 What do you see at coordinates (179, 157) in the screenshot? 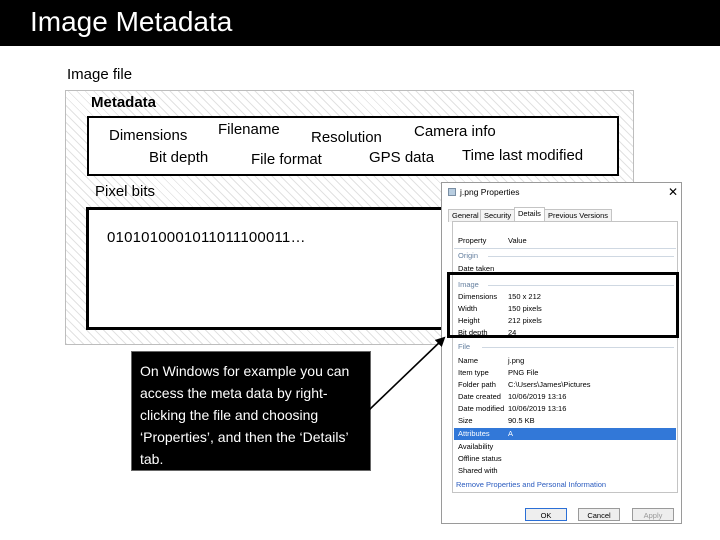
I see `meta-bit-depth: Bit depth` at bounding box center [179, 157].